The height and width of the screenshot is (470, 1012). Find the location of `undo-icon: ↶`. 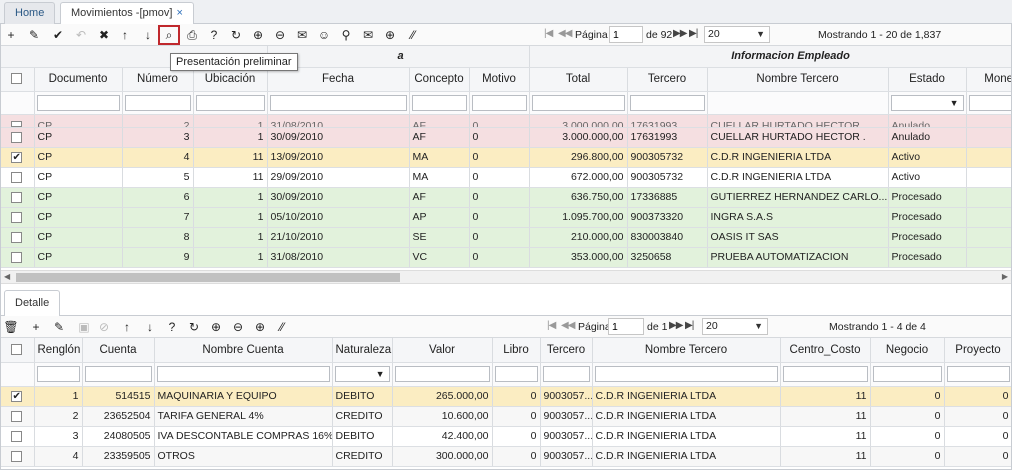

undo-icon: ↶ is located at coordinates (81, 35).